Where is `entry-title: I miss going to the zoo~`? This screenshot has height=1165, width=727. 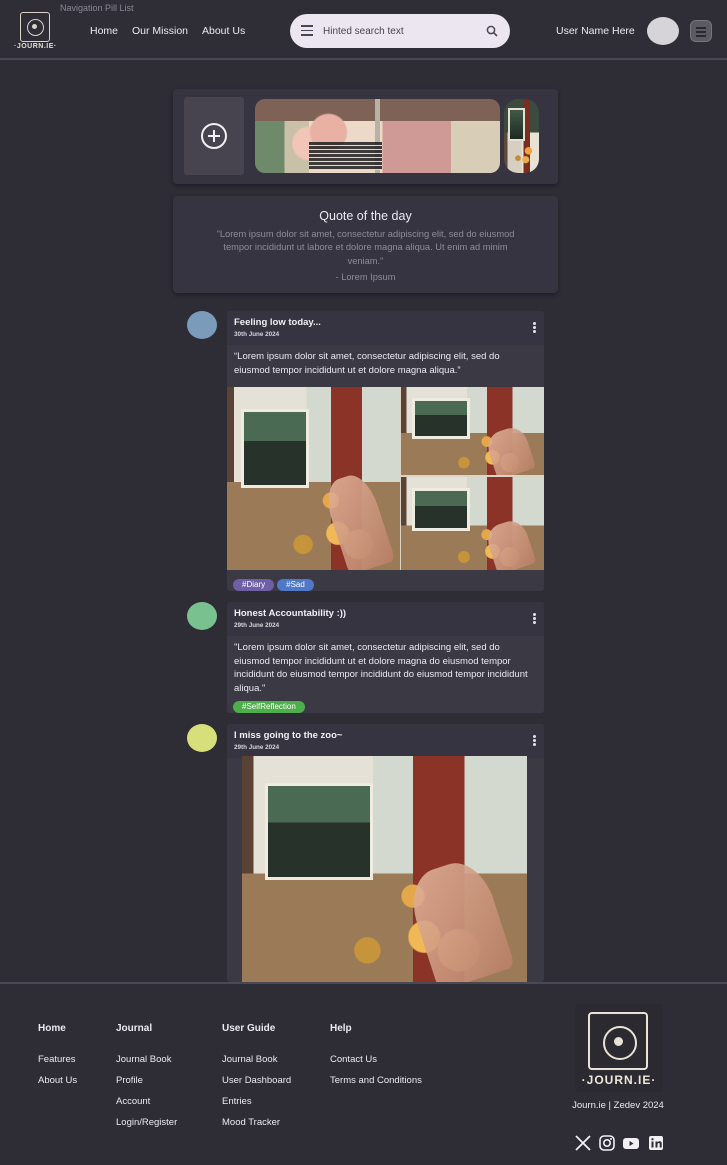
entry-title: I miss going to the zoo~ is located at coordinates (288, 735).